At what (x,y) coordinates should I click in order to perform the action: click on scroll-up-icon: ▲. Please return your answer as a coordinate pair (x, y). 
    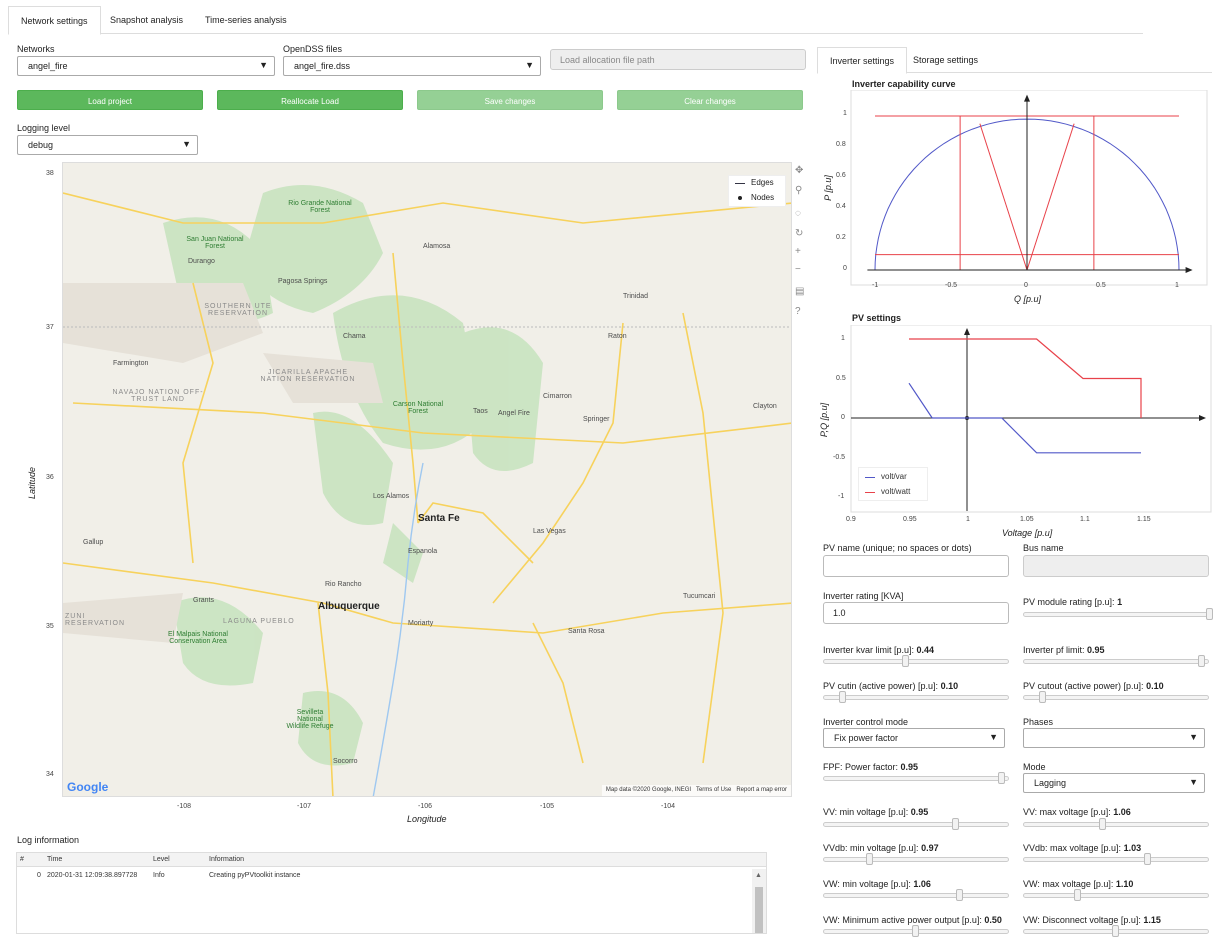
    Looking at the image, I should click on (758, 875).